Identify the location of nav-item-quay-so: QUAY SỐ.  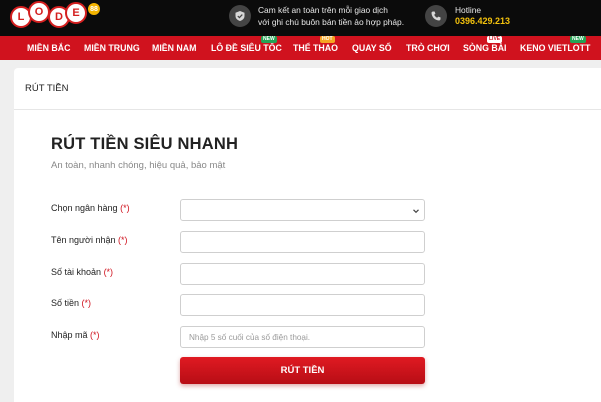
(372, 48).